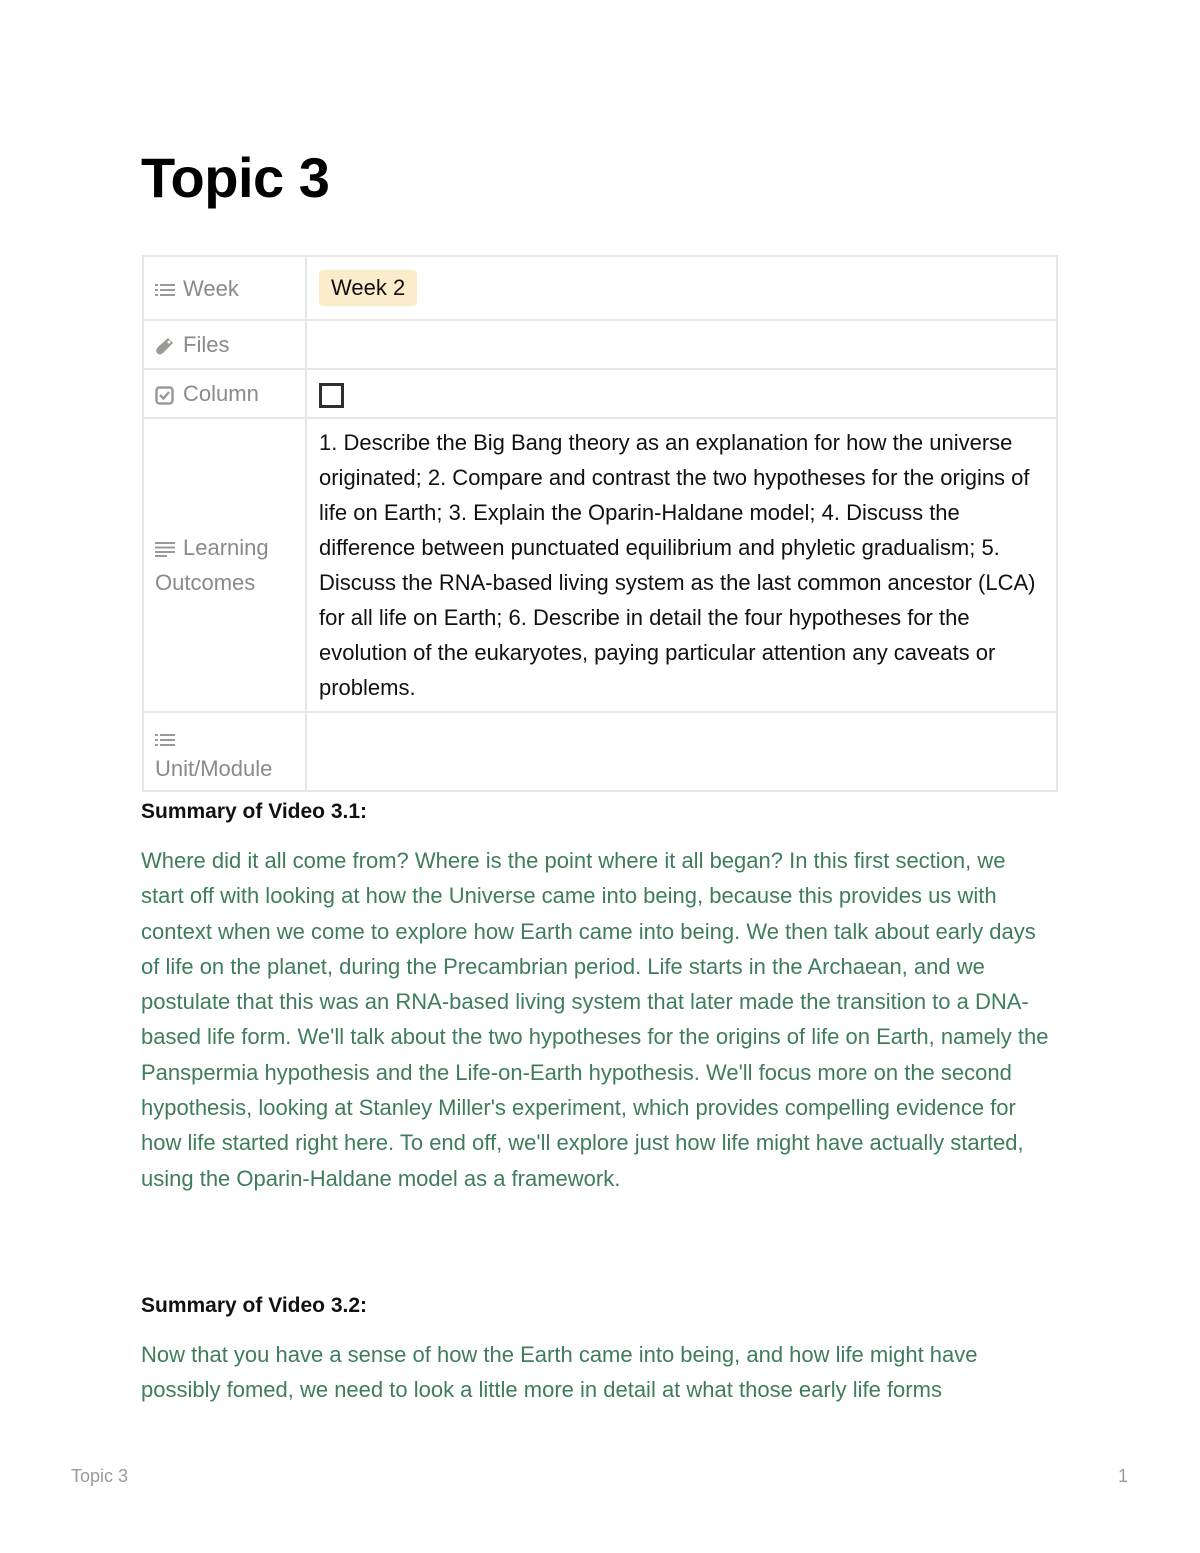 Image resolution: width=1200 pixels, height=1553 pixels. Describe the element at coordinates (681, 288) in the screenshot. I see `property-value-week: Week 2` at that location.